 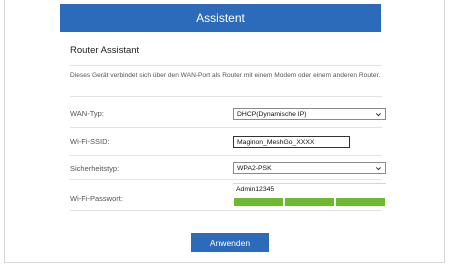 I want to click on page-title: Assistent, so click(x=220, y=18).